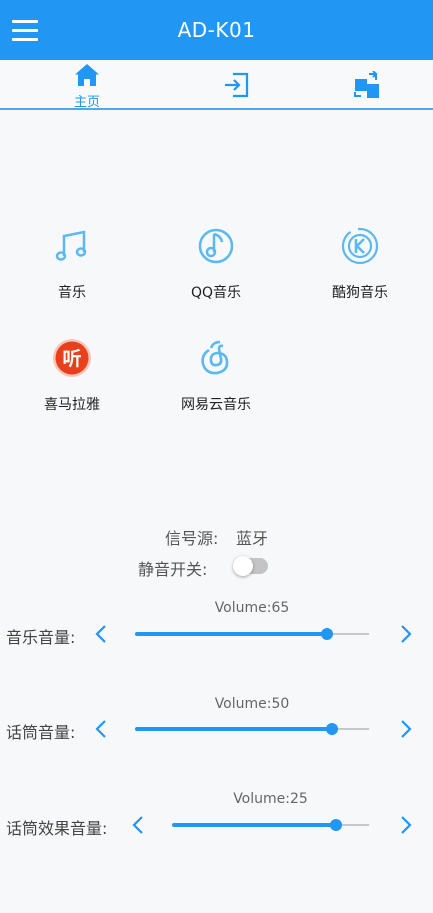 Image resolution: width=433 pixels, height=913 pixels. Describe the element at coordinates (252, 538) in the screenshot. I see `signal-source-value: 蓝牙` at that location.